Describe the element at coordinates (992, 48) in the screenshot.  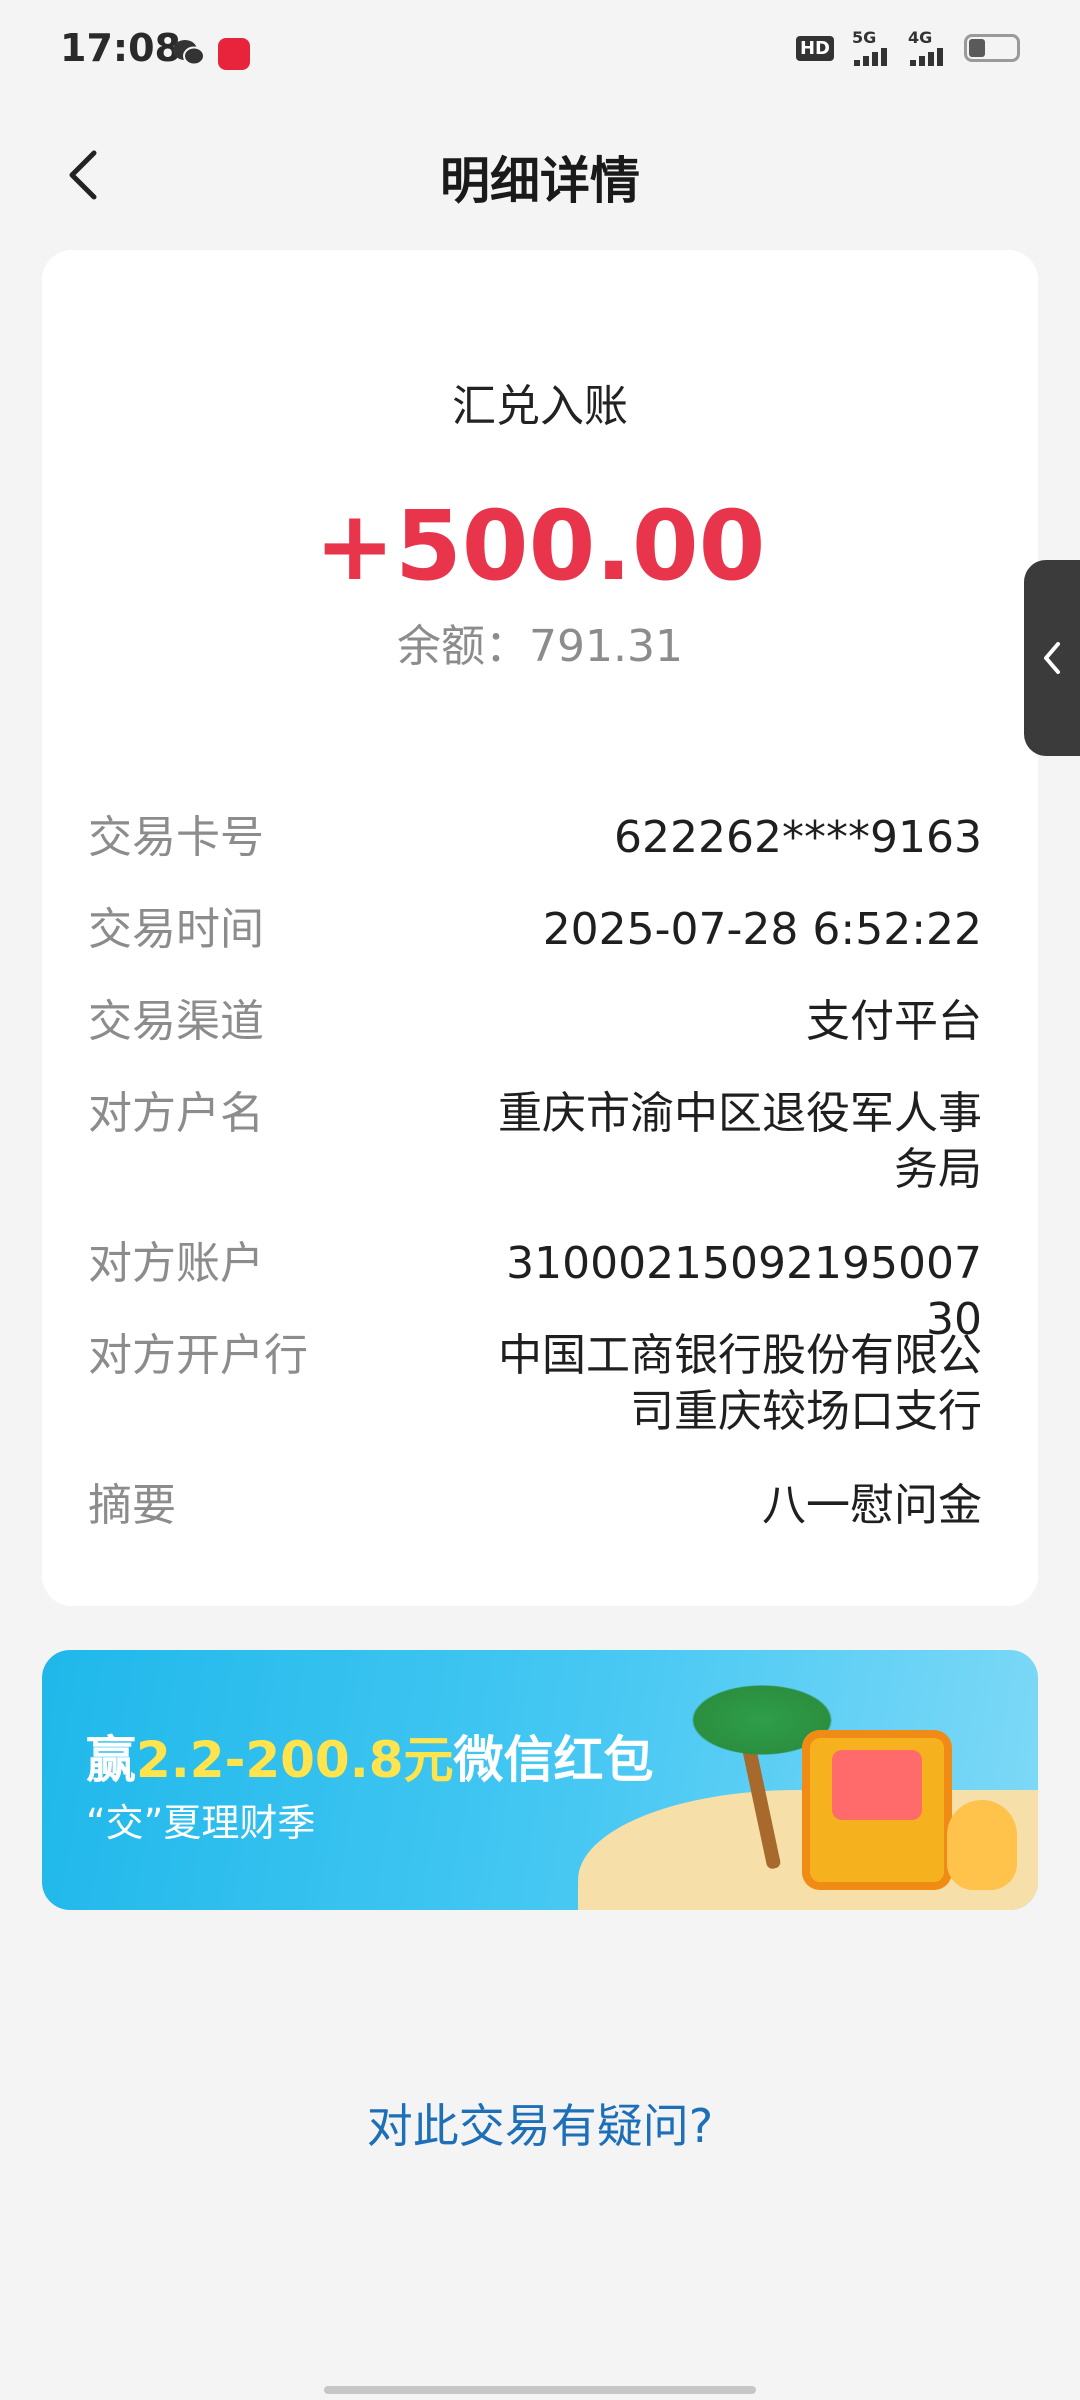
I see `battery-icon` at that location.